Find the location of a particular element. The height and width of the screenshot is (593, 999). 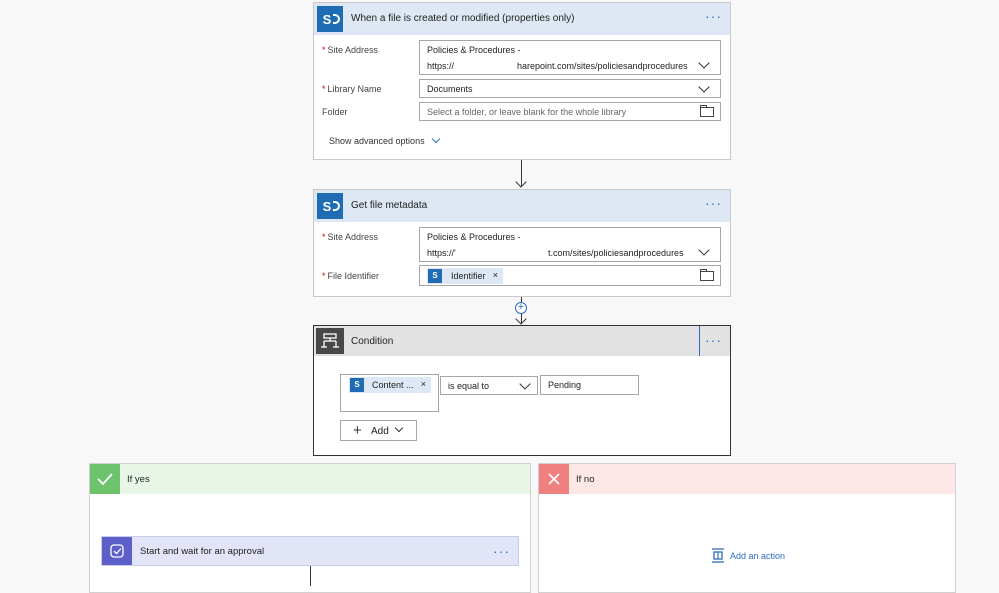

if-yes-title: If yes is located at coordinates (138, 479).